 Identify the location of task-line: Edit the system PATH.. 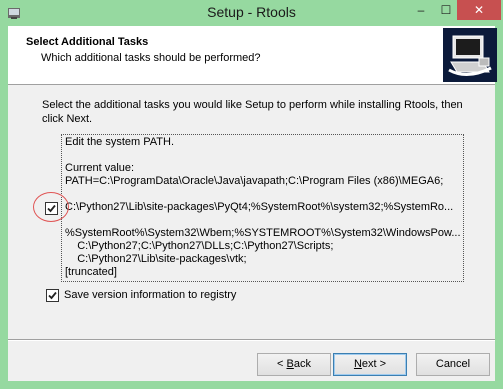
(120, 142).